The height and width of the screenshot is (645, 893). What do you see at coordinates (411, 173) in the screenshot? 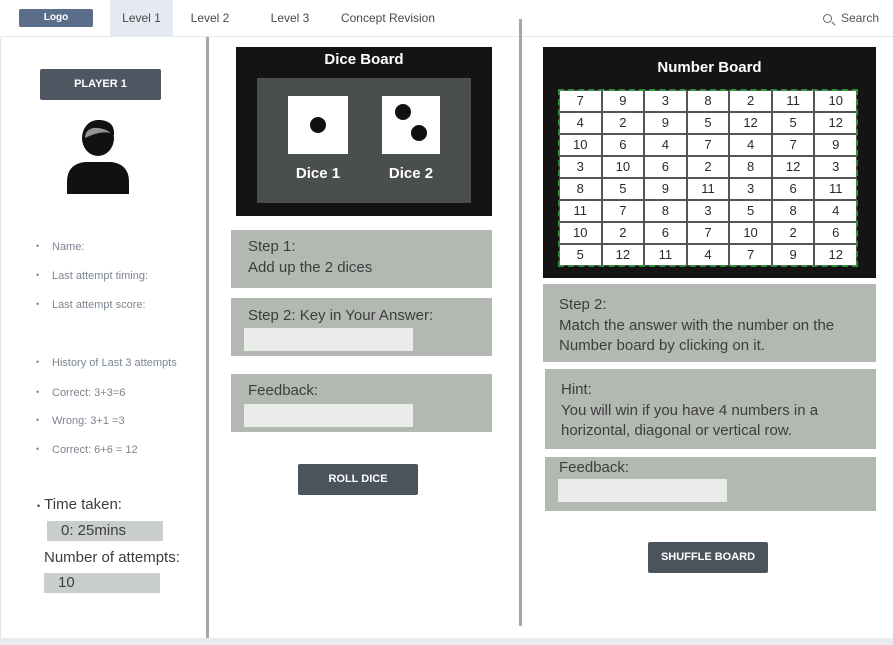
I see `dice-2-label: Dice 2` at bounding box center [411, 173].